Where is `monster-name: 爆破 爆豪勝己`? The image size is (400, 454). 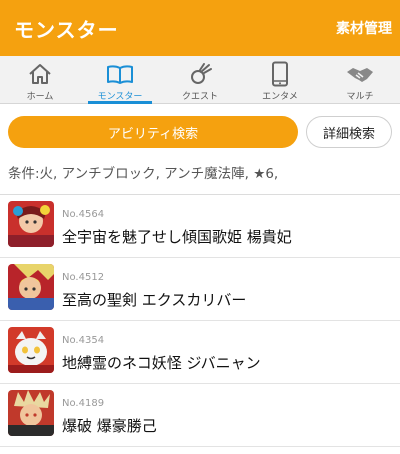 monster-name: 爆破 爆豪勝己 is located at coordinates (109, 426).